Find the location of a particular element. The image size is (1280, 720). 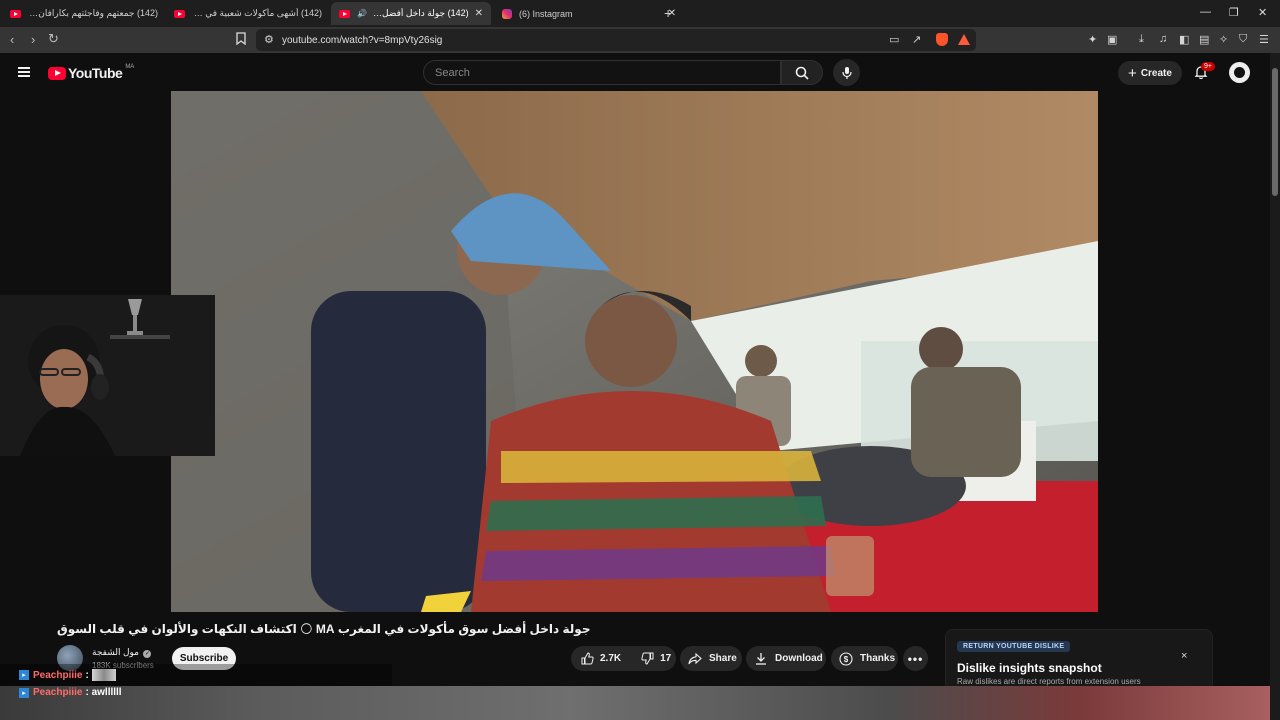

share-button: Share is located at coordinates (711, 658).